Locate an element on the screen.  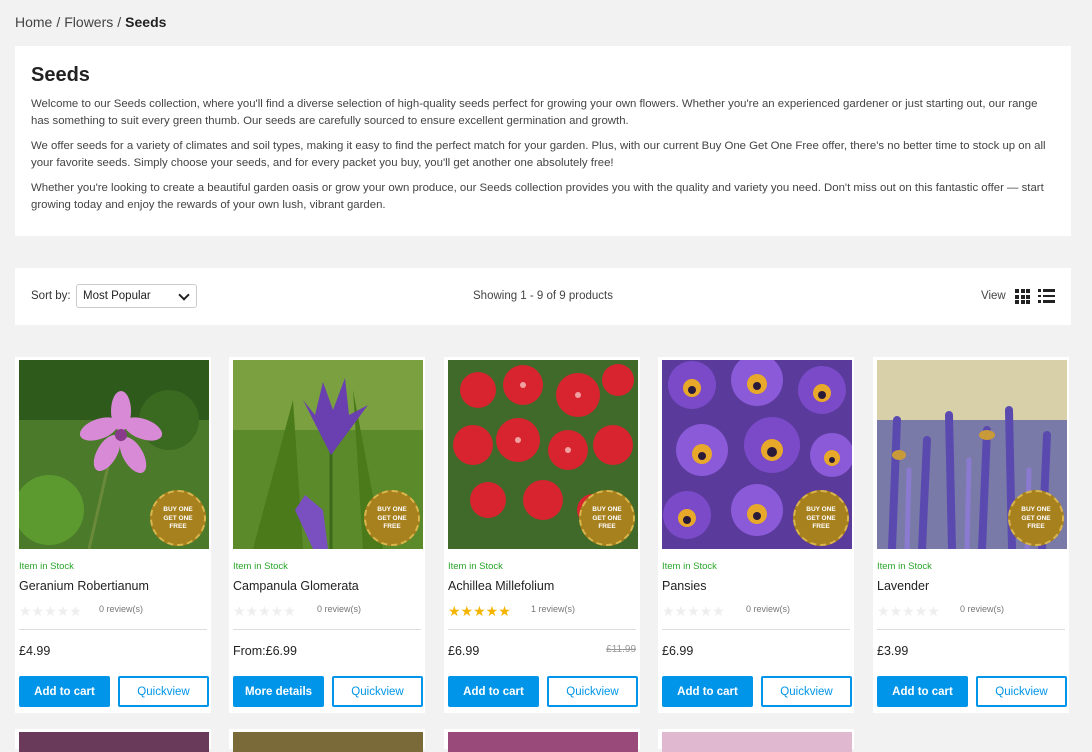
breadcrumb-flowers-link: Flowers is located at coordinates (88, 22).